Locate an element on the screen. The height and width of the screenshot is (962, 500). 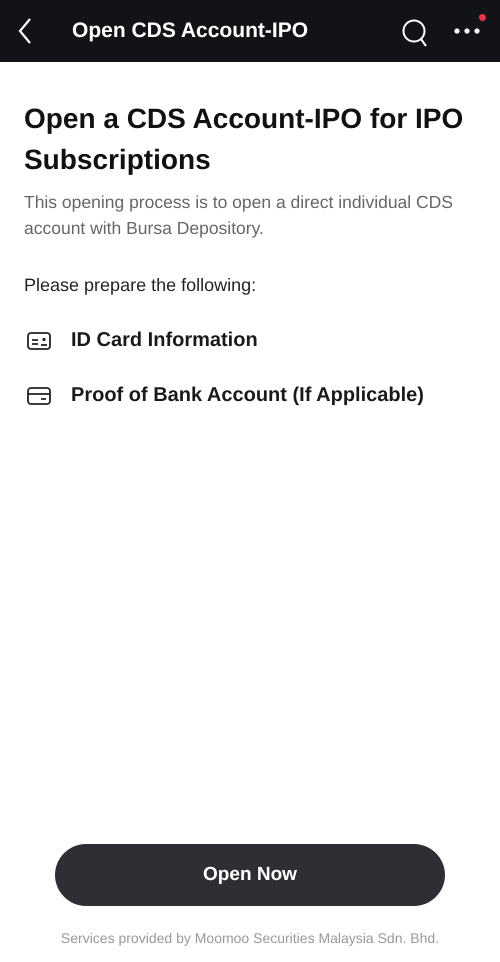
bank-card-icon is located at coordinates (39, 395).